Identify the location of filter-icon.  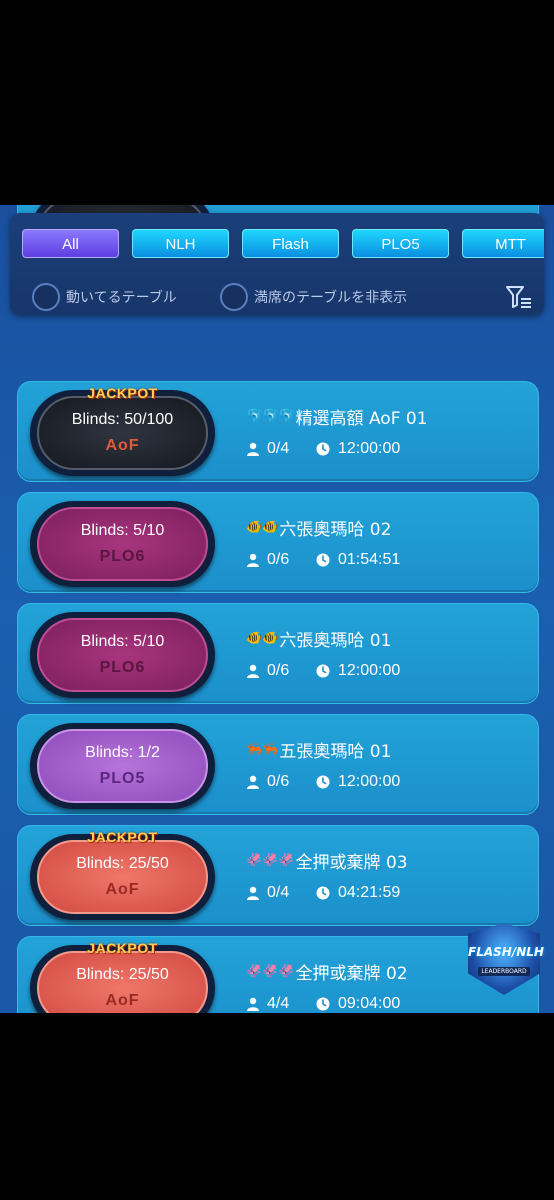
(519, 297).